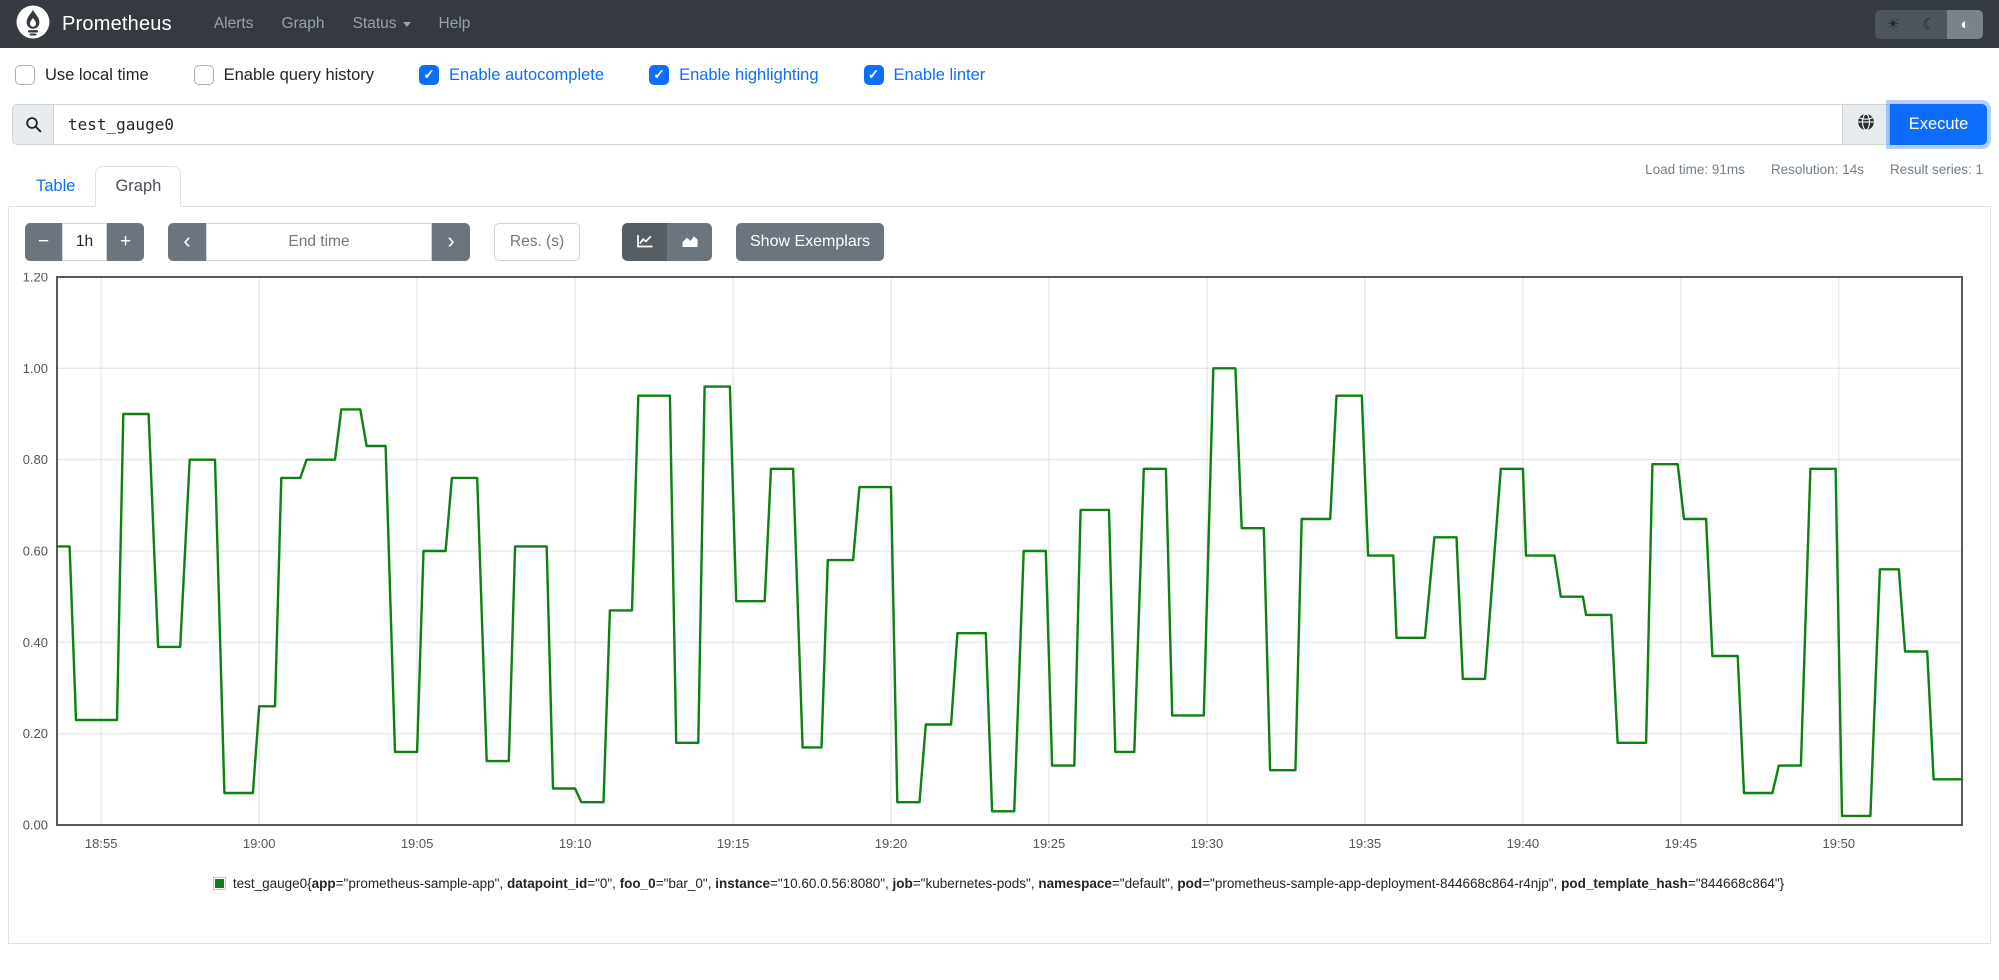 This screenshot has height=980, width=1999. I want to click on svg-text: 0.20, so click(35, 733).